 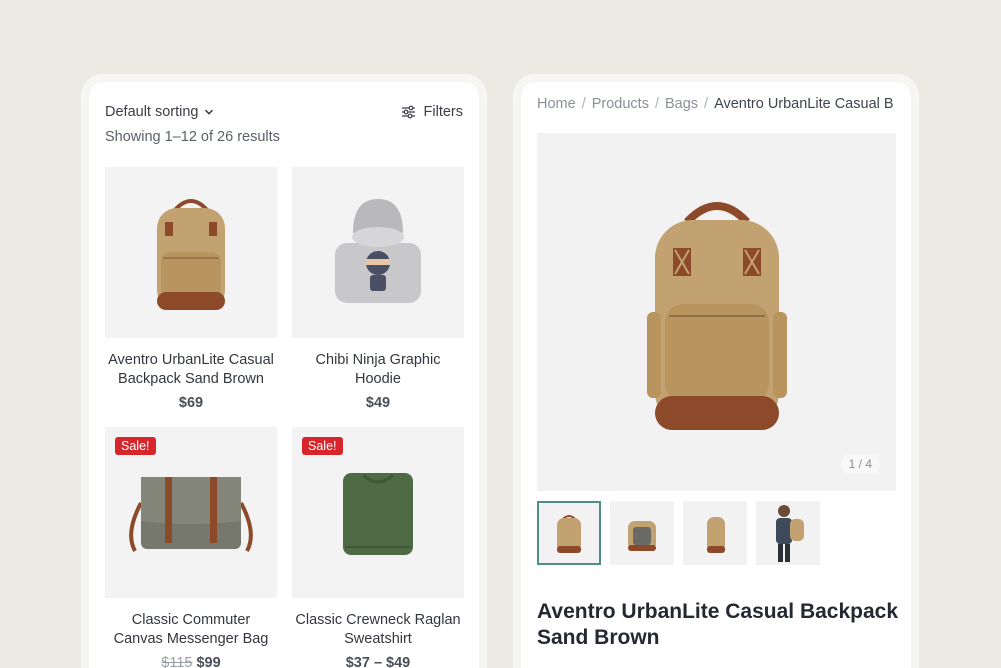 I want to click on chevron-down-icon, so click(x=208, y=112).